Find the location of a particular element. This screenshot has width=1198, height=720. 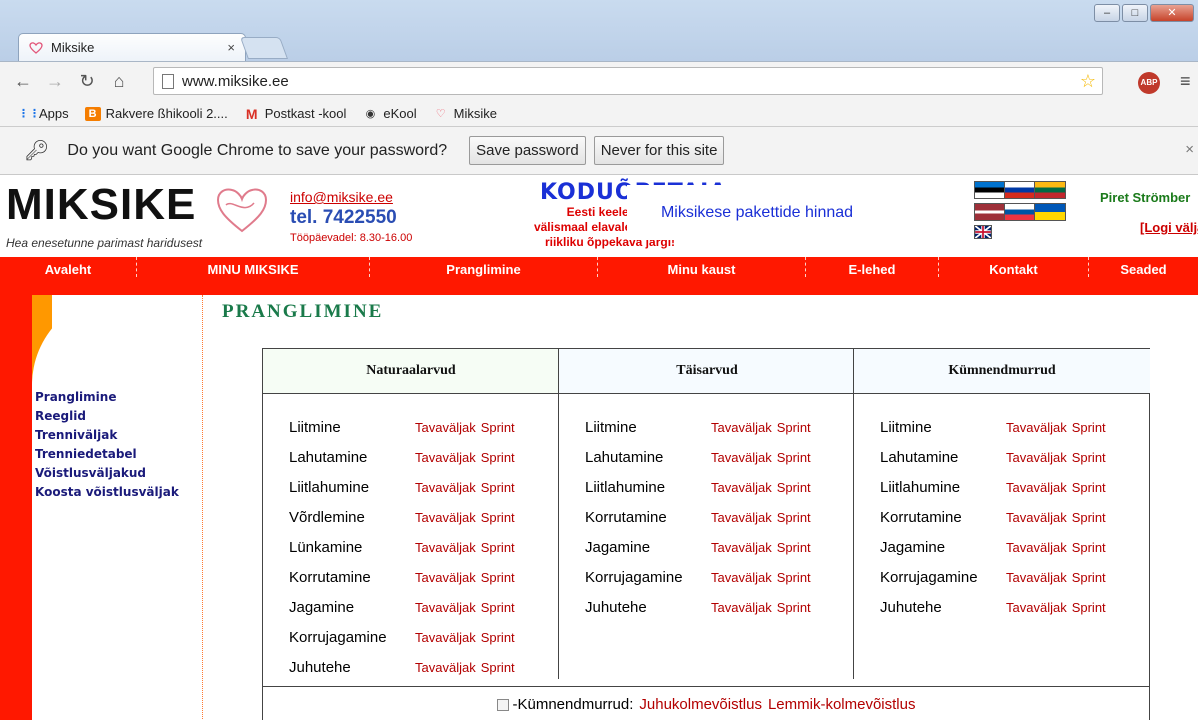

minimize-button: – is located at coordinates (1107, 13).